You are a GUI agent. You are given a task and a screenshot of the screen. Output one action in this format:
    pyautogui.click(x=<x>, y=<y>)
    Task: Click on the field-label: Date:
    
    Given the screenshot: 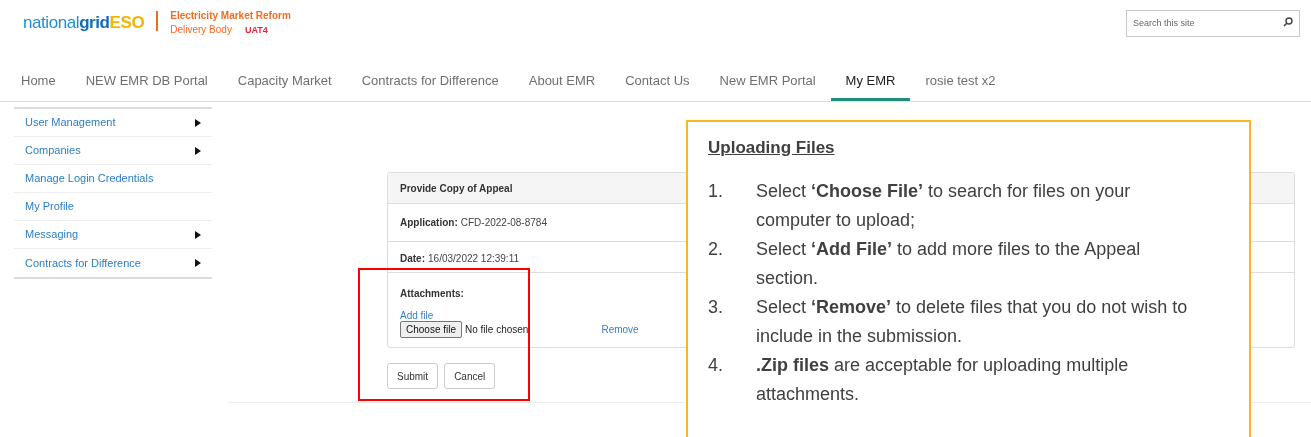 What is the action you would take?
    pyautogui.click(x=412, y=259)
    